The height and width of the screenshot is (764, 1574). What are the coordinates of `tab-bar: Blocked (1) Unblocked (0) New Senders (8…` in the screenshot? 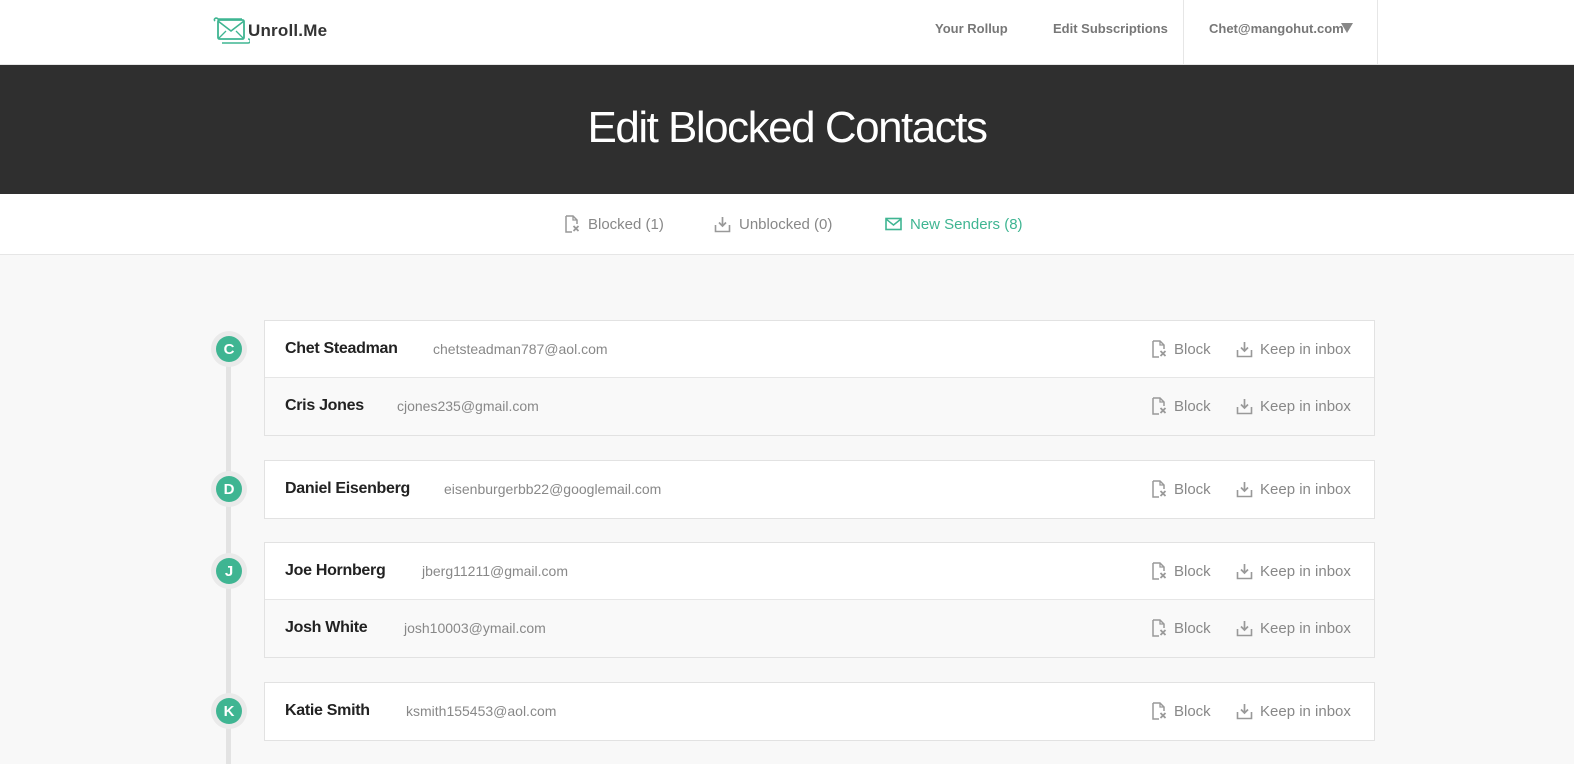 It's located at (787, 224).